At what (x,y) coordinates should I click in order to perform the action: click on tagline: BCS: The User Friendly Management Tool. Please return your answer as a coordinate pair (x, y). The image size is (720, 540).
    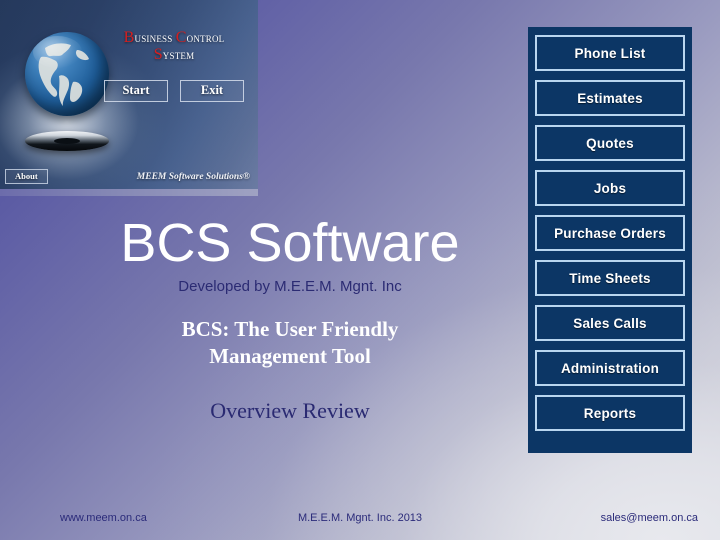
    Looking at the image, I should click on (290, 343).